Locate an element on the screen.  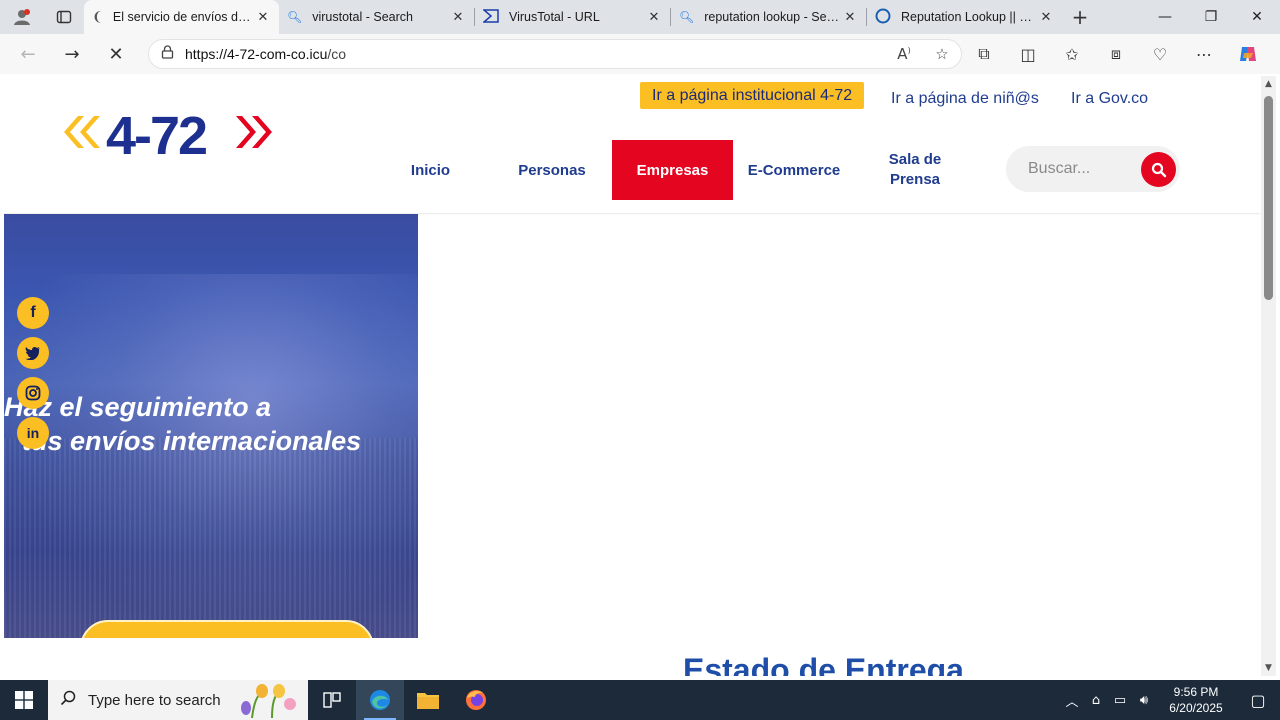
tab-label: El servicio de envíos de Colombia is located at coordinates (183, 17).